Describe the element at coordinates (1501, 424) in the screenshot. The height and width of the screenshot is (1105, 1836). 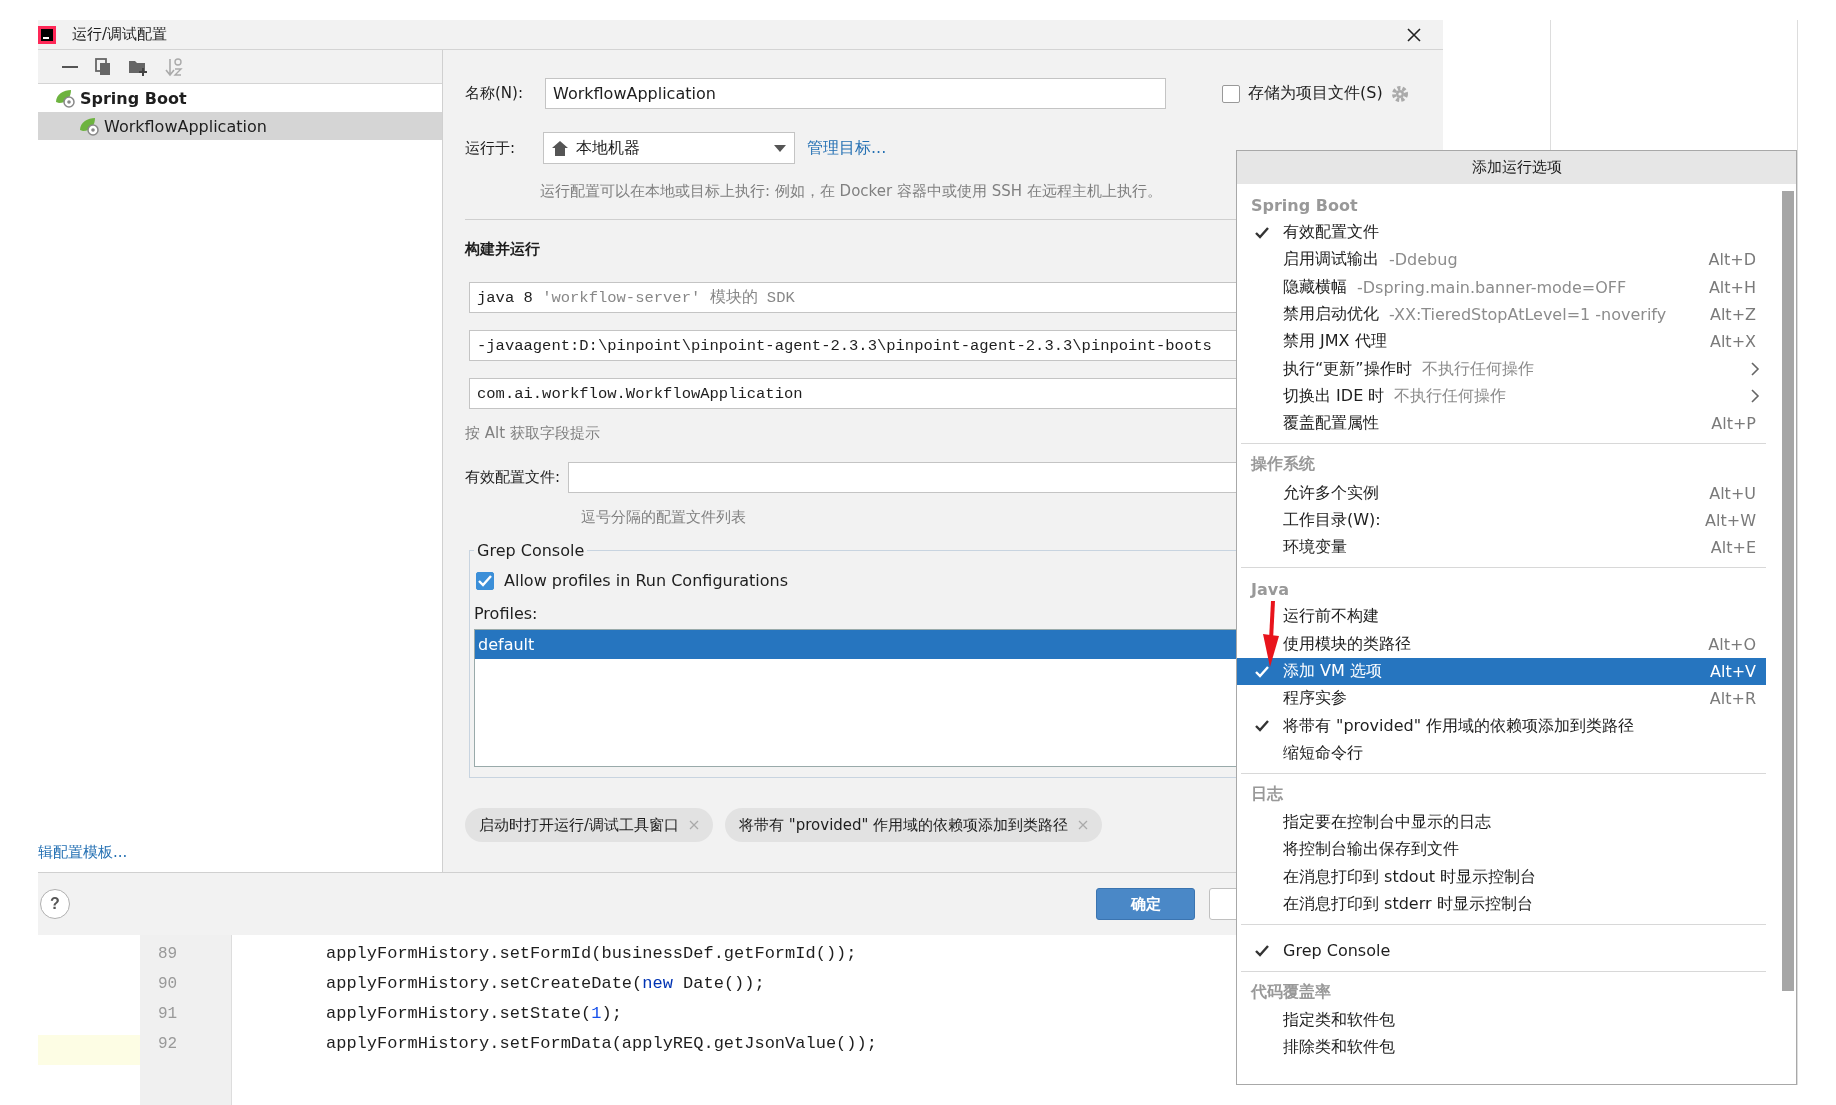
I see `menu-item: 覆盖配置属性 Alt+P` at that location.